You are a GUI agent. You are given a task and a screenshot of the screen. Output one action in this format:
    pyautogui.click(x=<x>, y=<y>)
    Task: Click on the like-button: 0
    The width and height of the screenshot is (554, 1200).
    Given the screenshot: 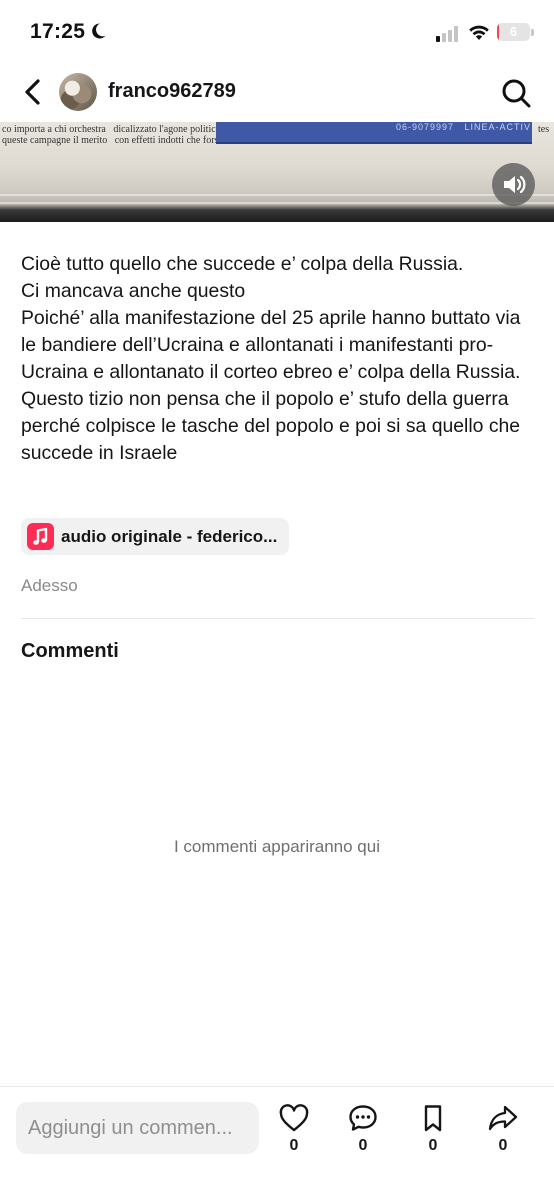 What is the action you would take?
    pyautogui.click(x=294, y=1134)
    